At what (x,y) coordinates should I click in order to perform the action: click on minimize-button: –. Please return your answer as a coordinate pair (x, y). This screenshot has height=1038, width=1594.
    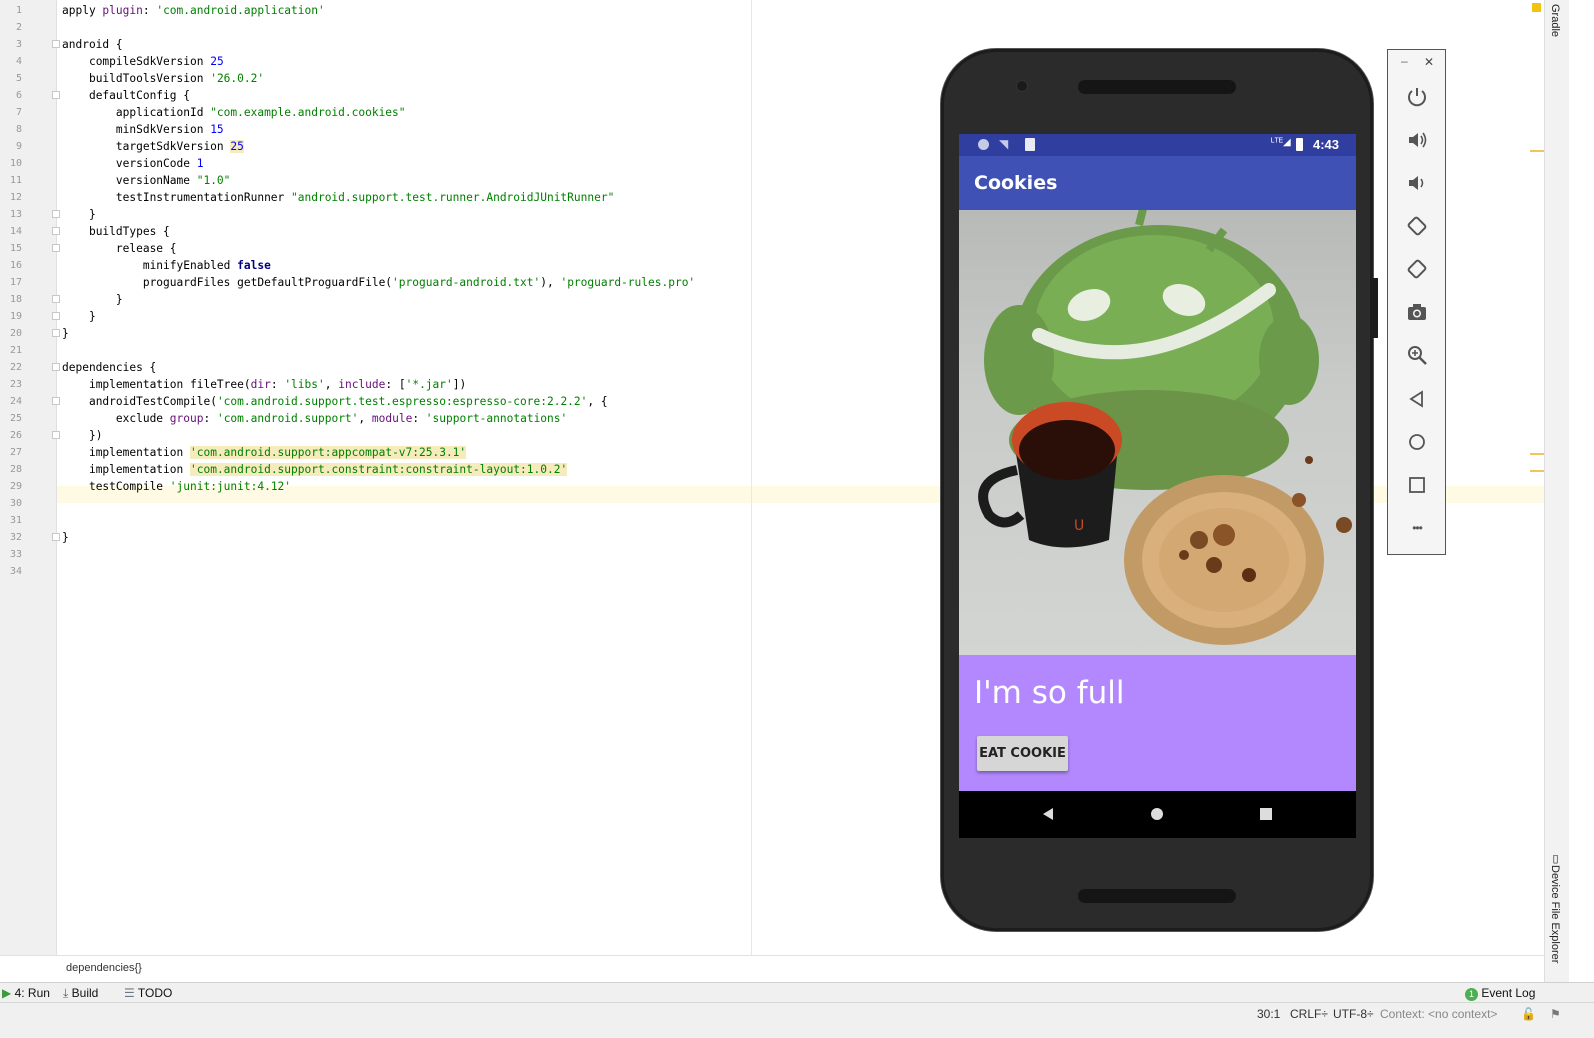
    Looking at the image, I should click on (1404, 61).